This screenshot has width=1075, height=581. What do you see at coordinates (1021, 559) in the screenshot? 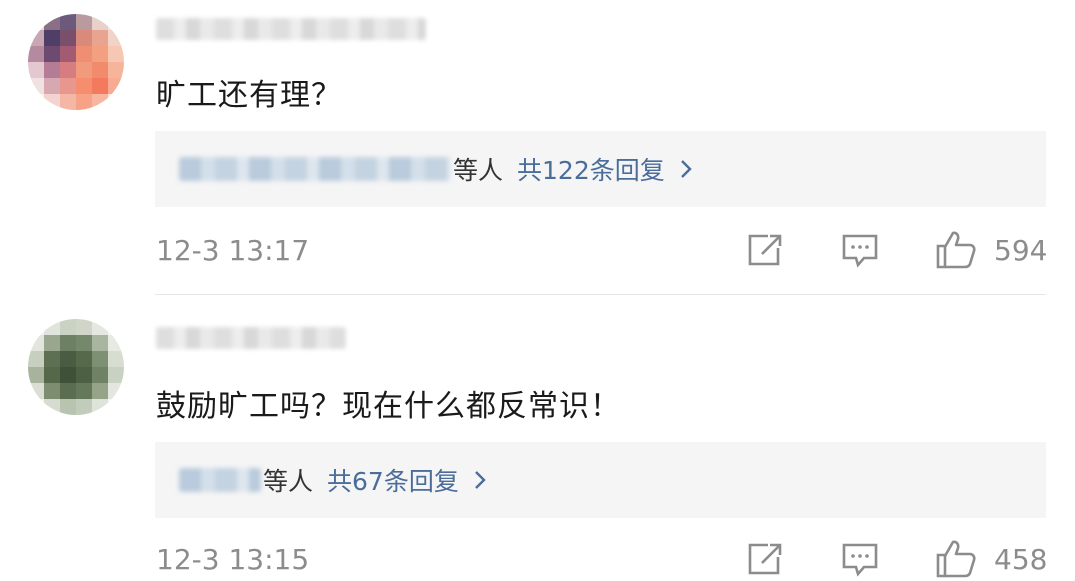
I see `like-count: 458` at bounding box center [1021, 559].